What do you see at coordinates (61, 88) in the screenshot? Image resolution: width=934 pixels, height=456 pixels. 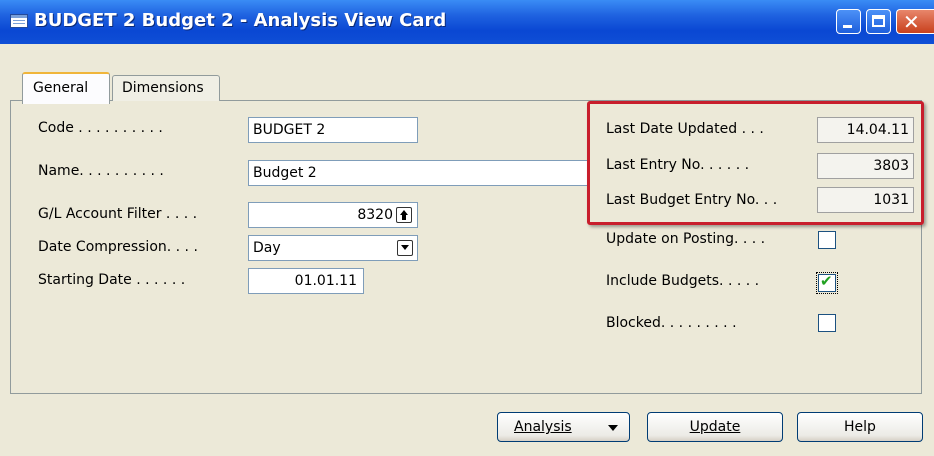 I see `tab-general-label: General` at bounding box center [61, 88].